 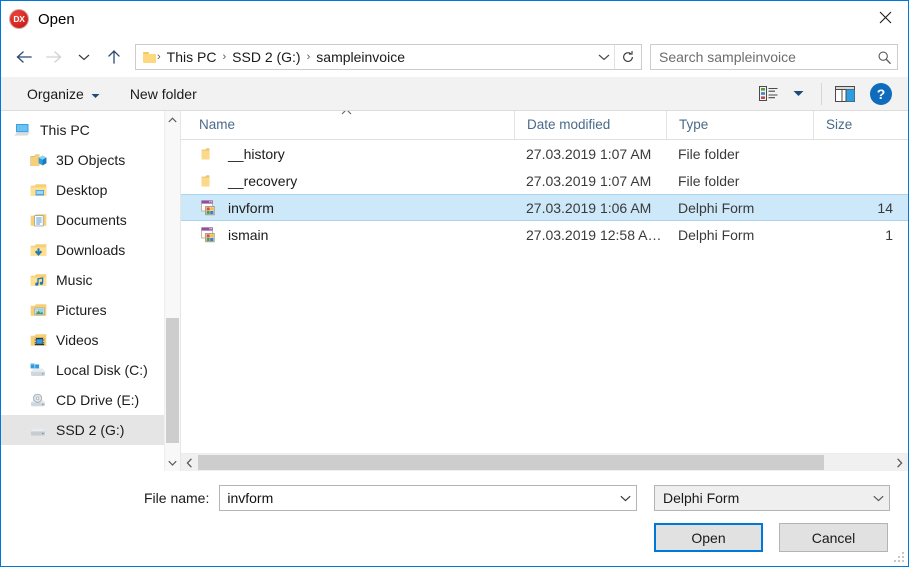 I want to click on sidebar-item-label: Local Disk (C:), so click(x=102, y=370).